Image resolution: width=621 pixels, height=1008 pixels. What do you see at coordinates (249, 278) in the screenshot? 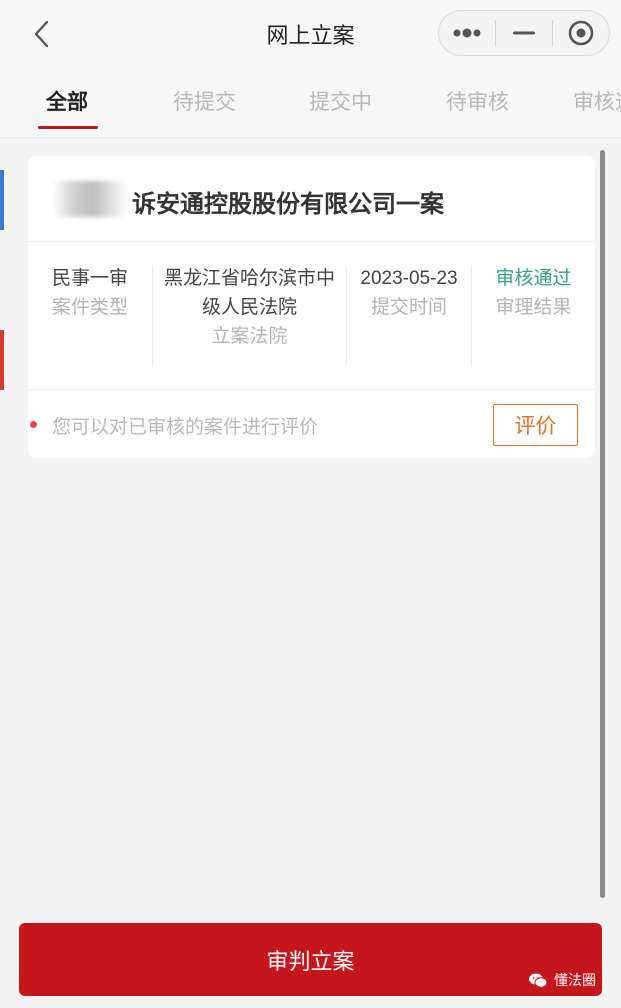
I see `court-value-line1: 黑龙江省哈尔滨市中` at bounding box center [249, 278].